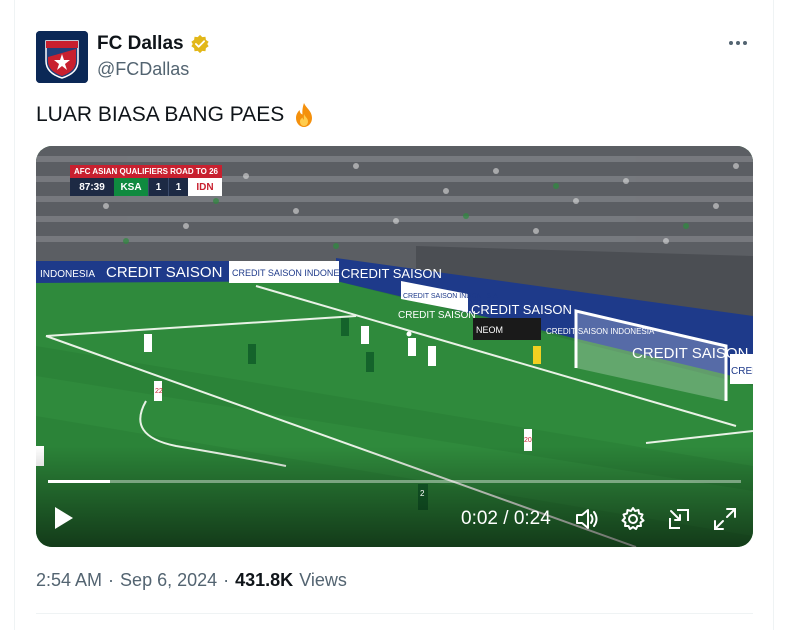 The image size is (800, 630). Describe the element at coordinates (194, 171) in the screenshot. I see `round-label: ROAD TO 26` at that location.